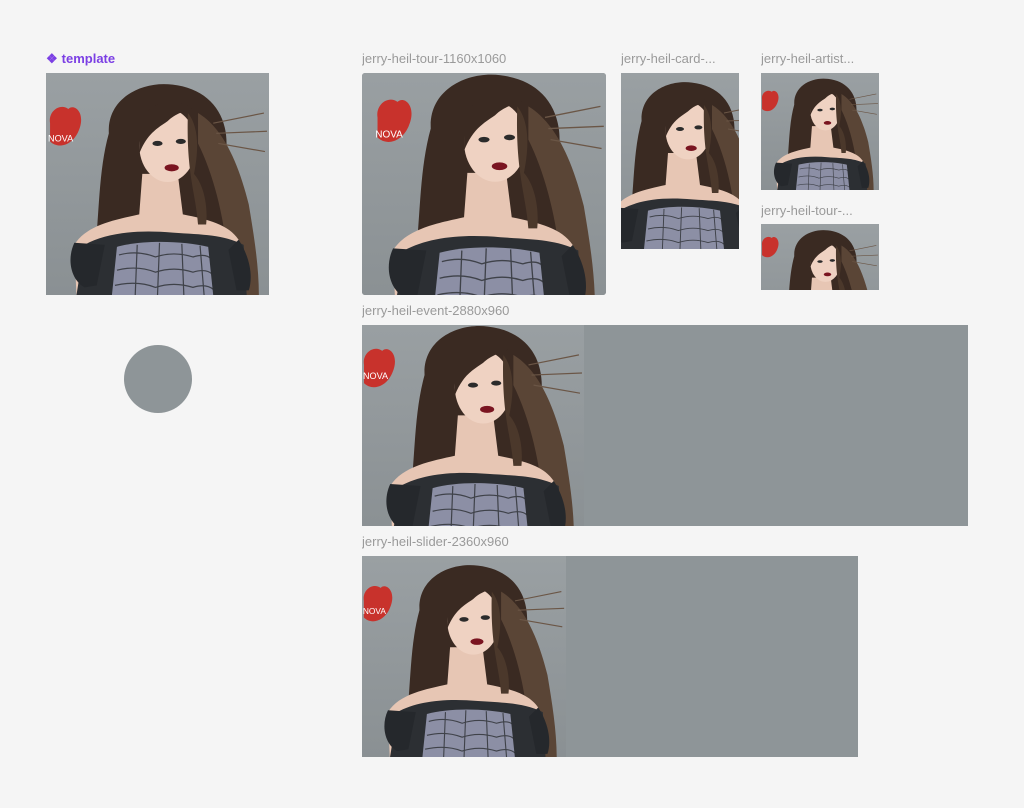  Describe the element at coordinates (434, 59) in the screenshot. I see `frame-label-tour-large: jerry-heil-tour-1160x1060` at that location.